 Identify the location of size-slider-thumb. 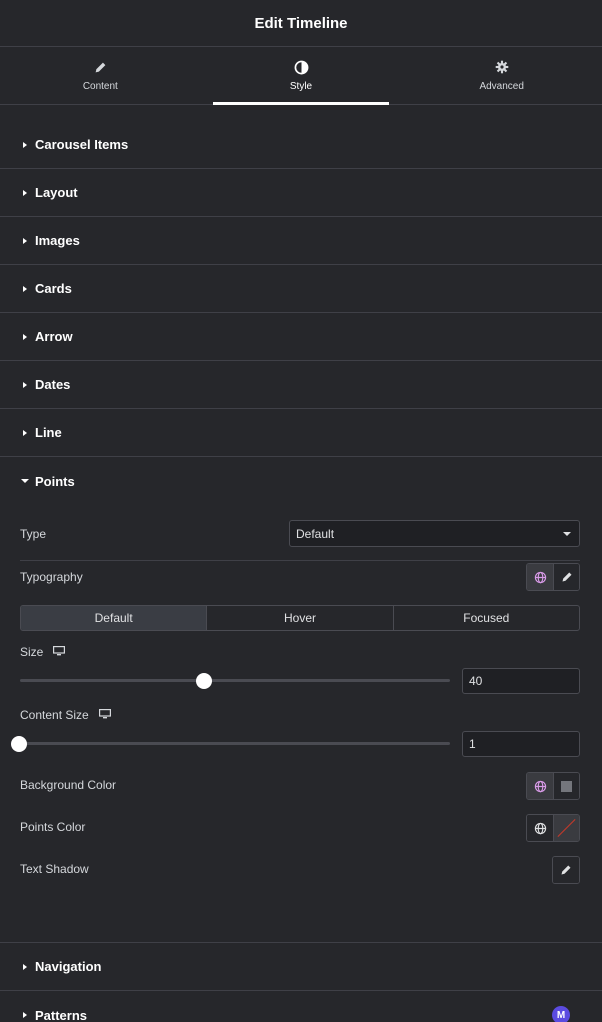
(204, 681).